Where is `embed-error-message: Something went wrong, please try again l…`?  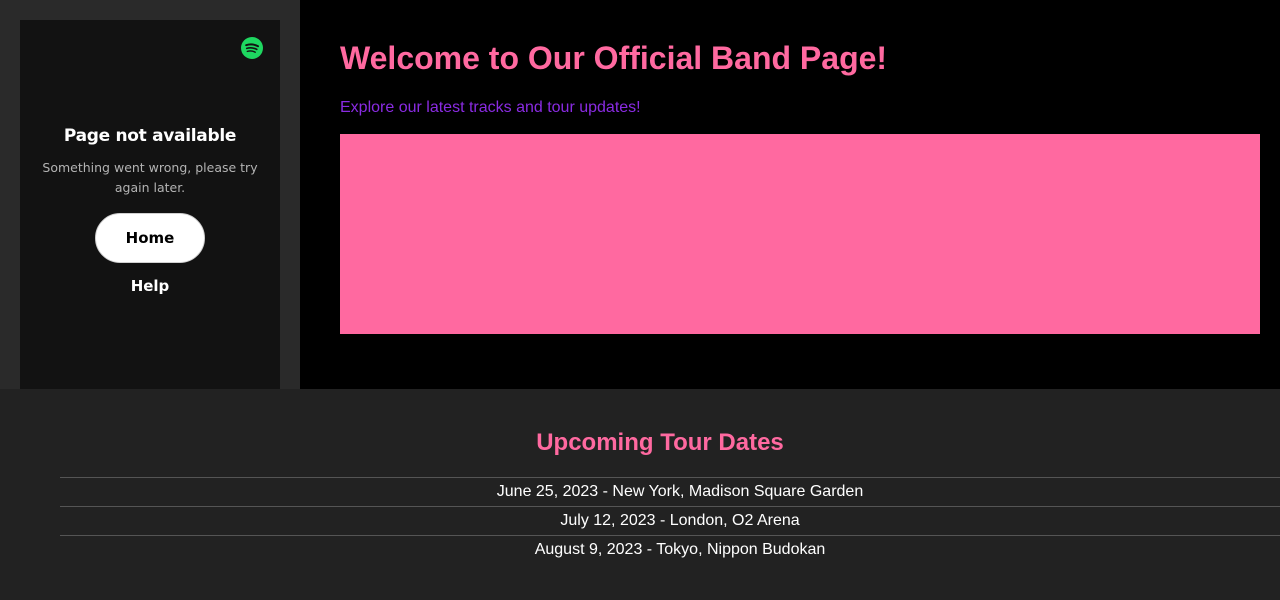
embed-error-message: Something went wrong, please try again l… is located at coordinates (150, 177).